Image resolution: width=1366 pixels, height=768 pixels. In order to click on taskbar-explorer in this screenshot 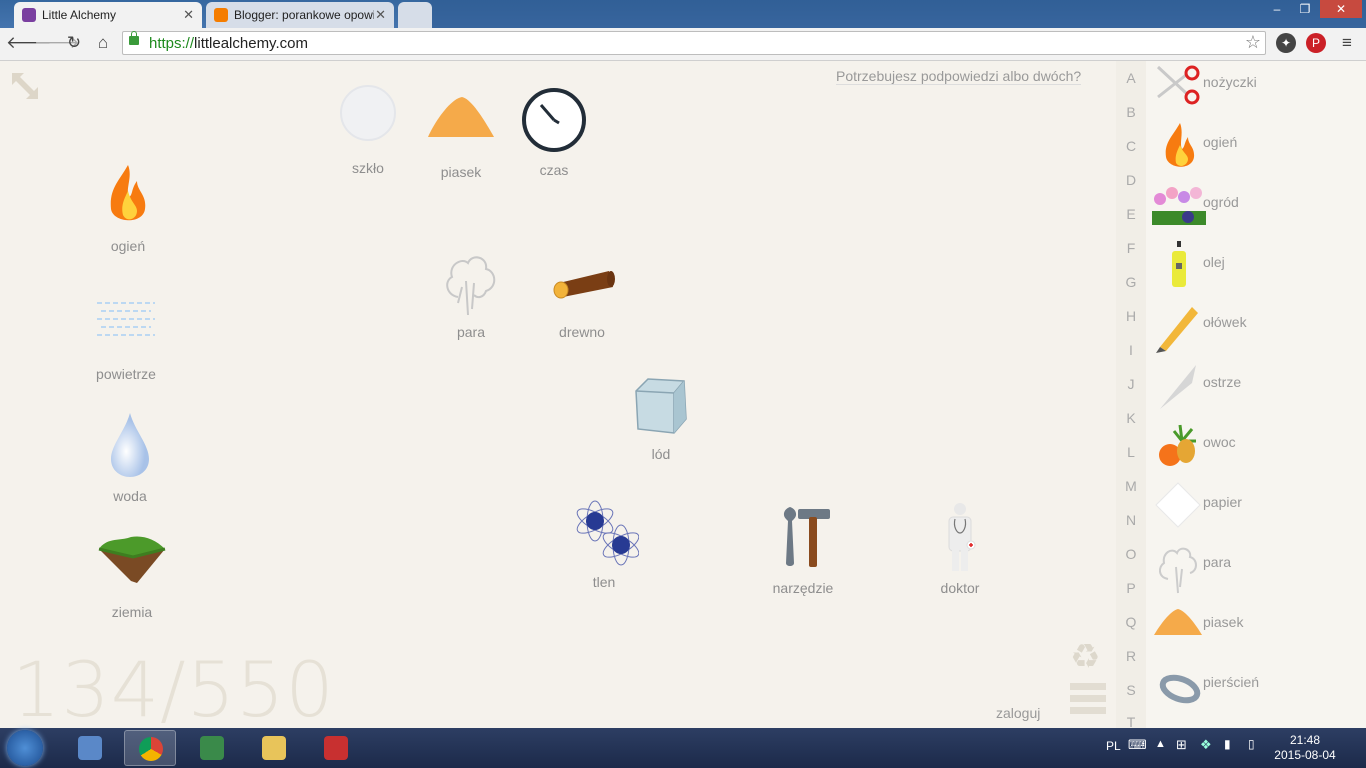, I will do `click(274, 748)`.